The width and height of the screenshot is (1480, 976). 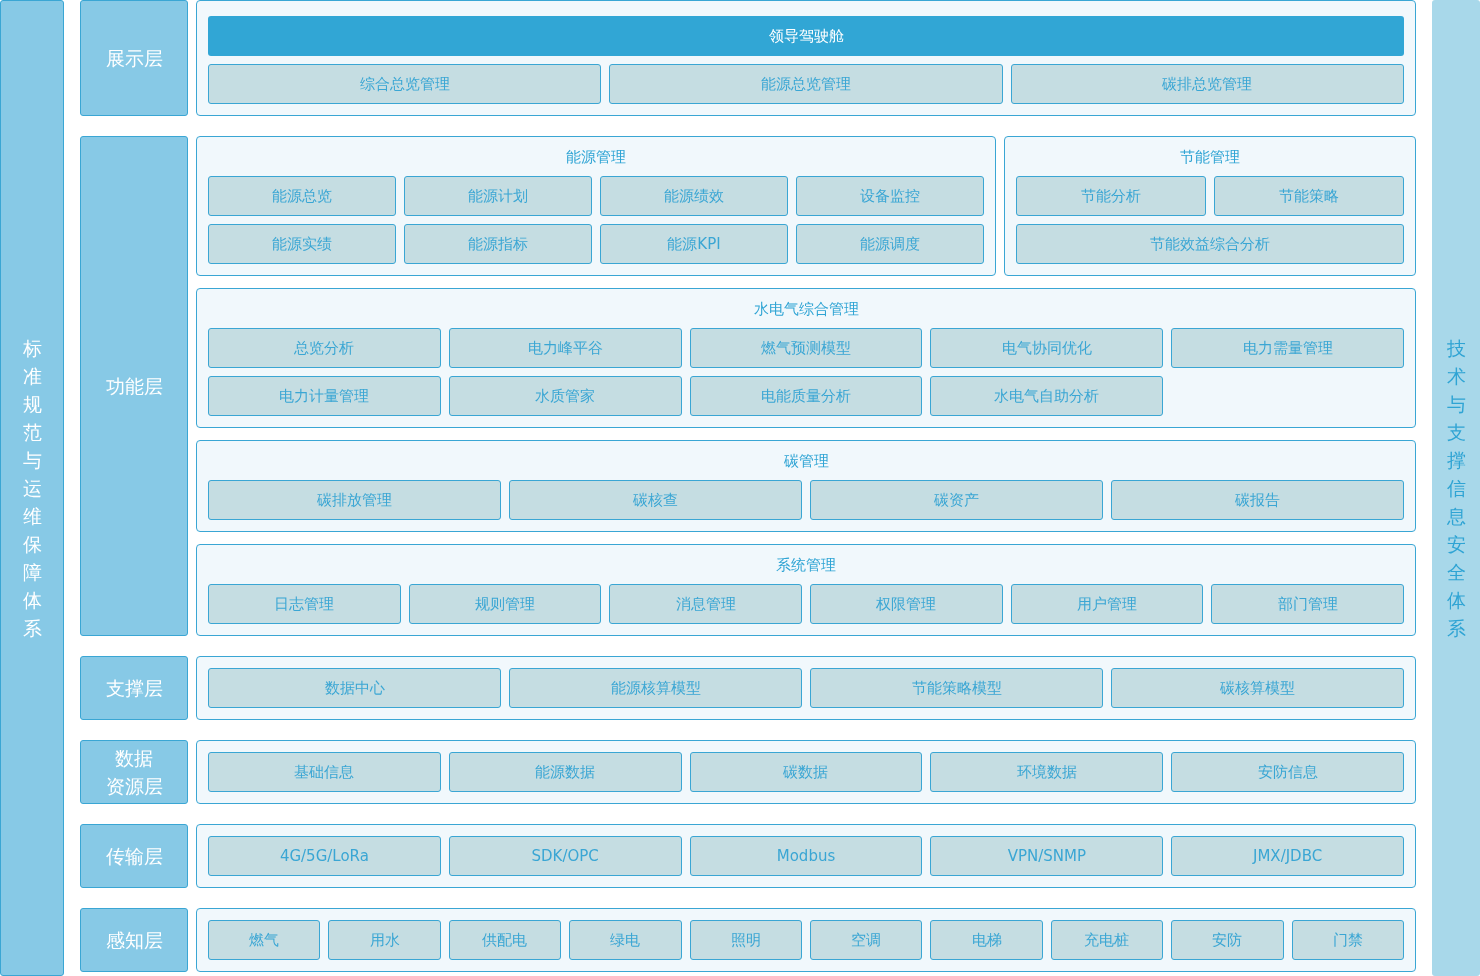 What do you see at coordinates (304, 604) in the screenshot?
I see `module-tile: 日志管理` at bounding box center [304, 604].